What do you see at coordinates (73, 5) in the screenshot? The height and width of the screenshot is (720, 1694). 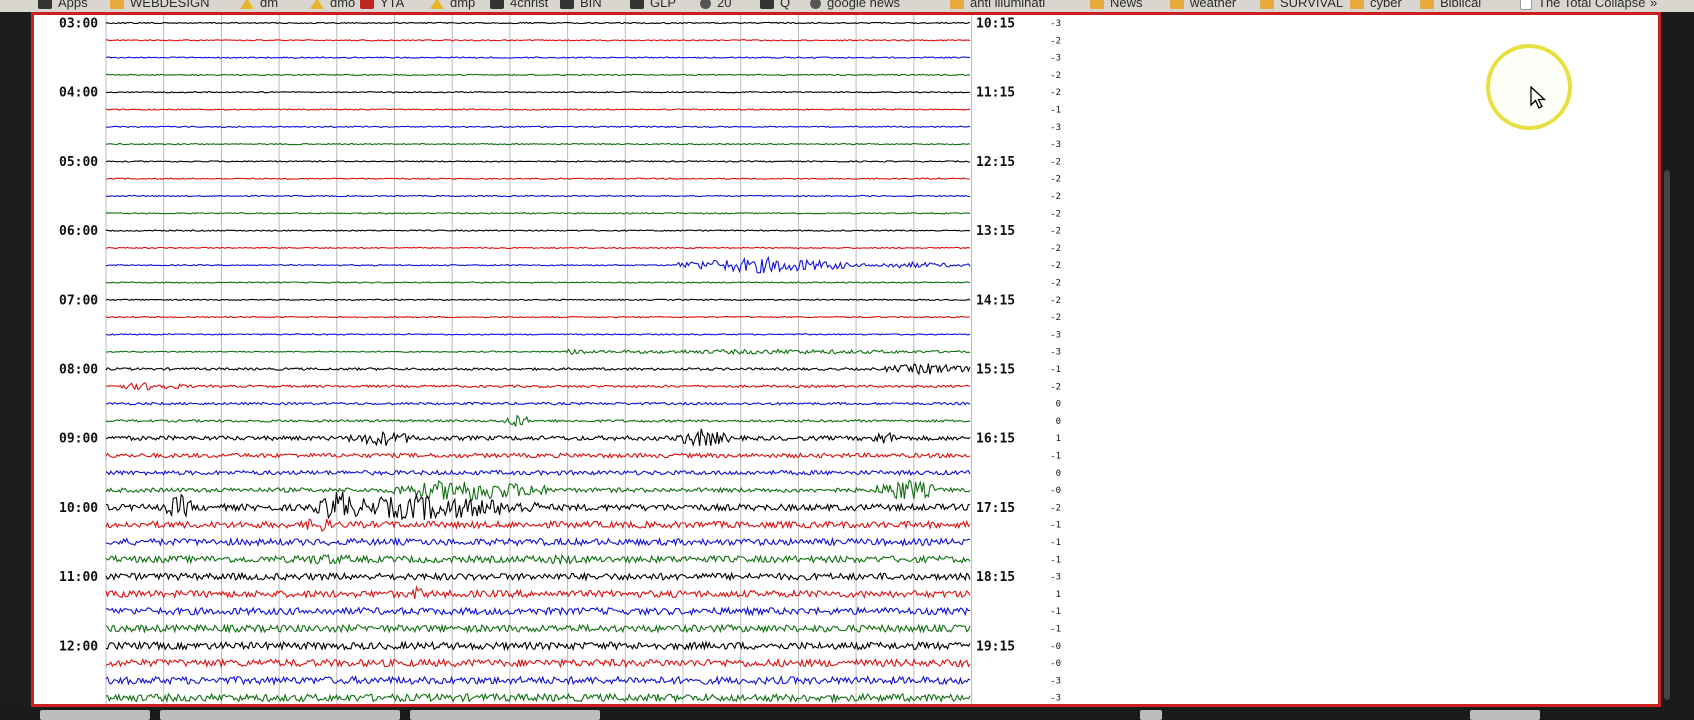 I see `bookmark-label: Apps` at bounding box center [73, 5].